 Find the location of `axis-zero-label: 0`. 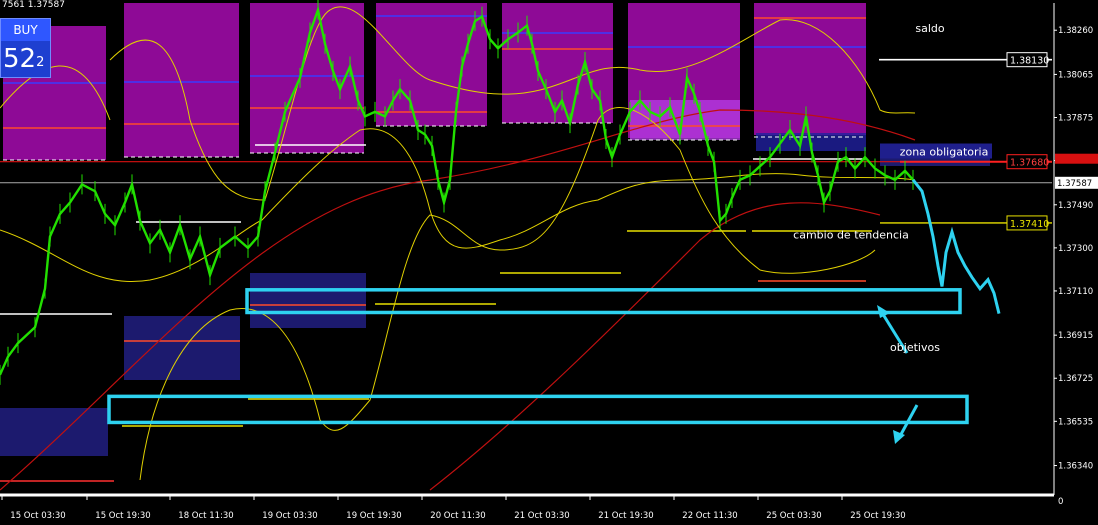

axis-zero-label: 0 is located at coordinates (1060, 502).